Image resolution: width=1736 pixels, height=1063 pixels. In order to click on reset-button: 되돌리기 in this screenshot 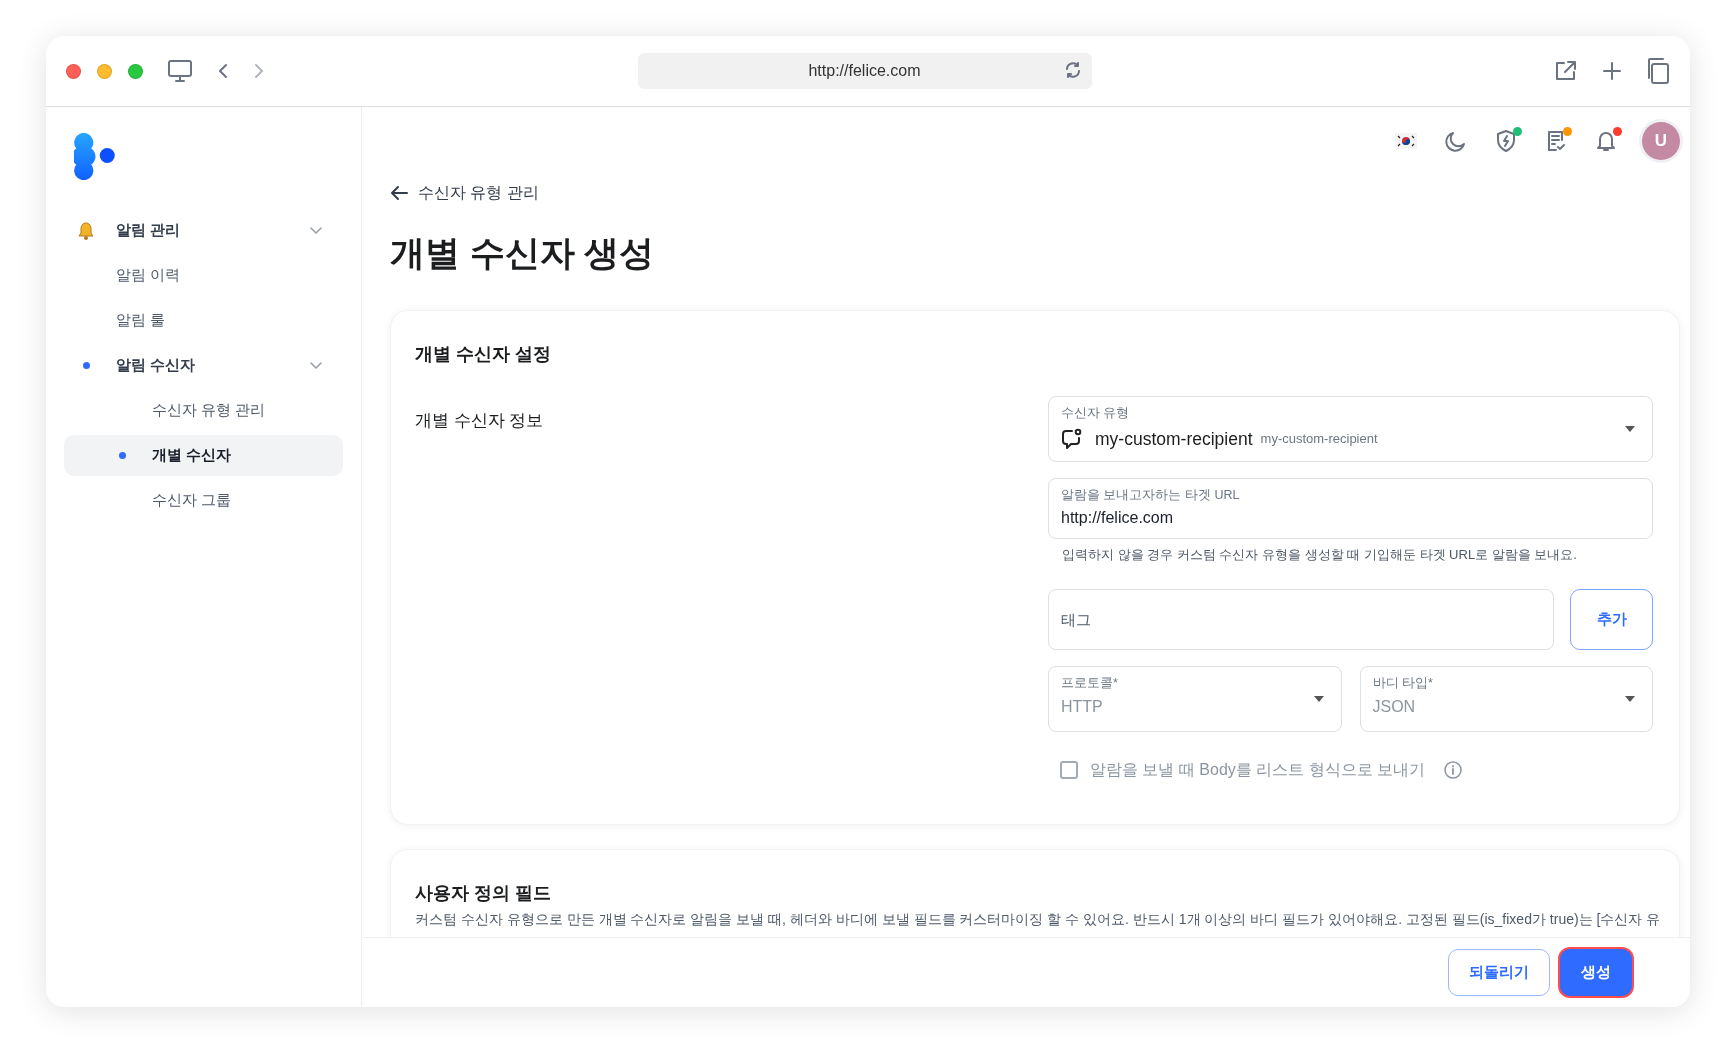, I will do `click(1499, 972)`.